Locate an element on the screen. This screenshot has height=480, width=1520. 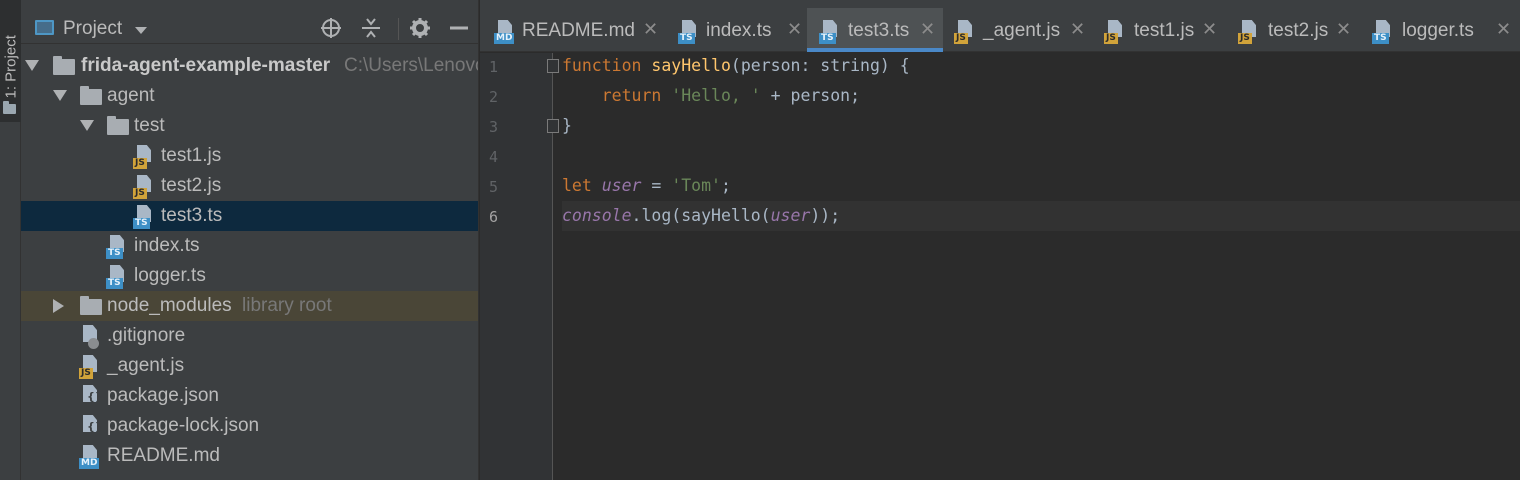
string-token: 'Tom' is located at coordinates (696, 185).